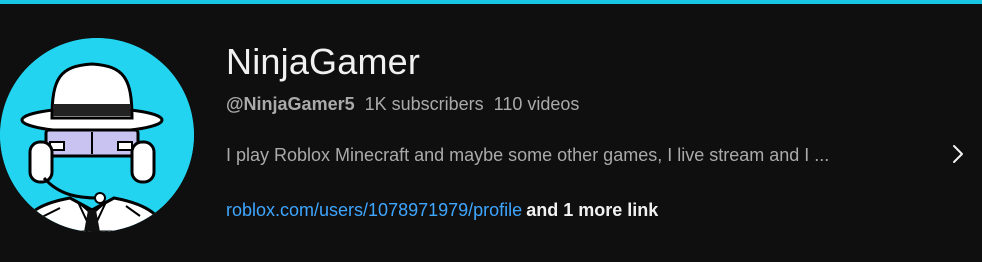 The image size is (982, 262). Describe the element at coordinates (491, 2) in the screenshot. I see `top-accent-bar` at that location.